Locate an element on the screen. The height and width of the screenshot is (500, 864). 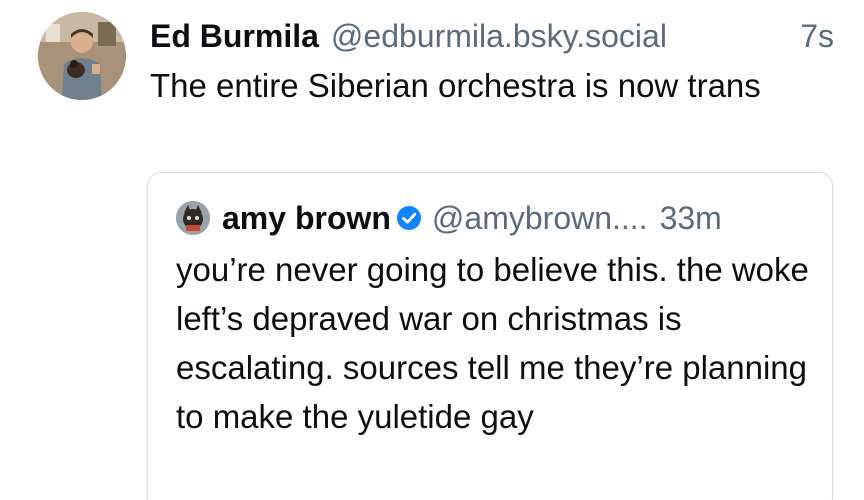
quoted-author-avatar is located at coordinates (193, 218).